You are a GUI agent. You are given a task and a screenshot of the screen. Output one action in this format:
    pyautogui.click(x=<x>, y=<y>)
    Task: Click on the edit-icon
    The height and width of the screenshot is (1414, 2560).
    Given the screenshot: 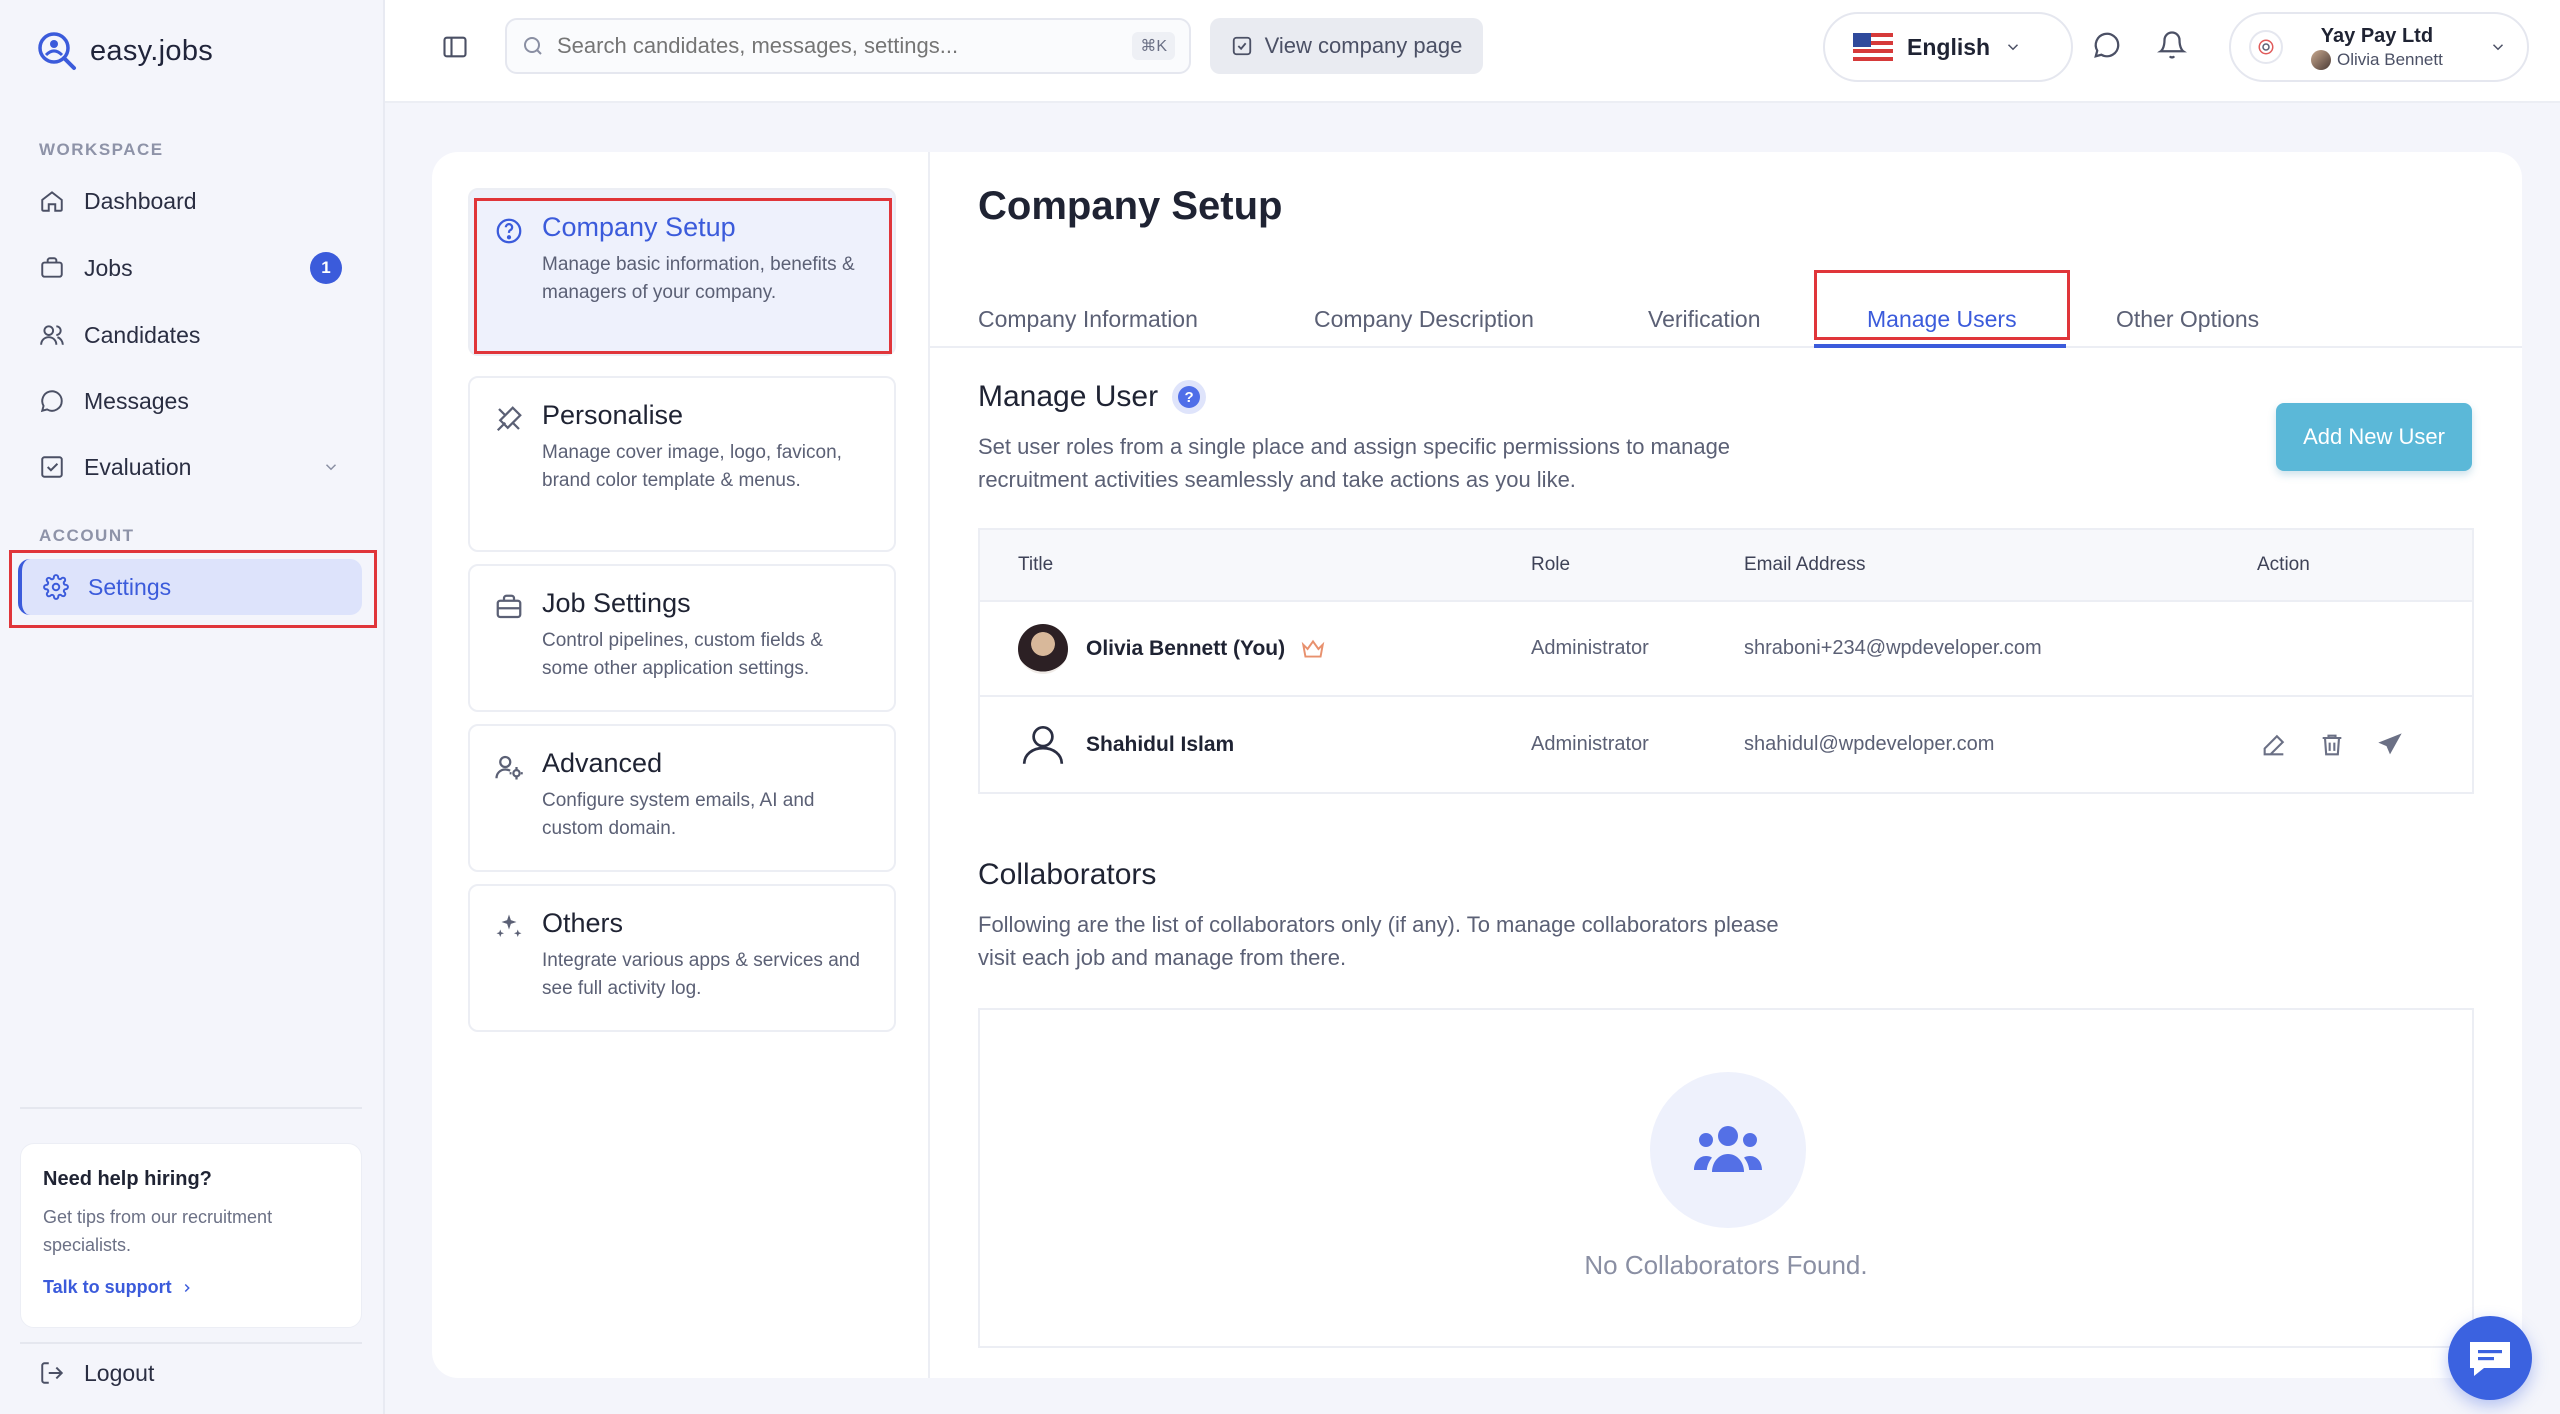 What is the action you would take?
    pyautogui.click(x=2274, y=745)
    